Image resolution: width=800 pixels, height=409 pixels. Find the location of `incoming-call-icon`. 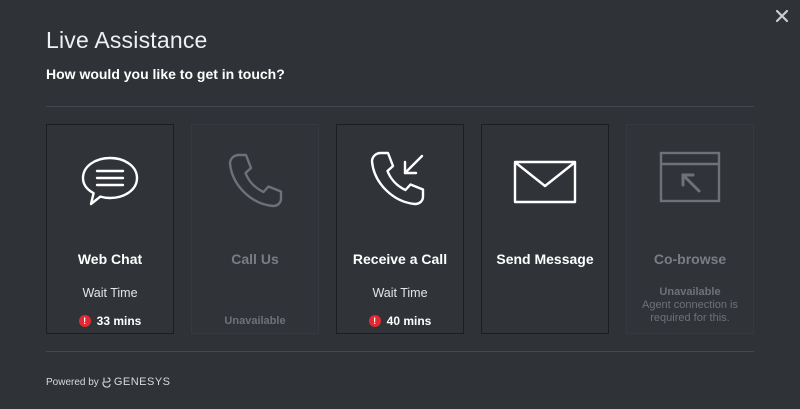

incoming-call-icon is located at coordinates (397, 178).